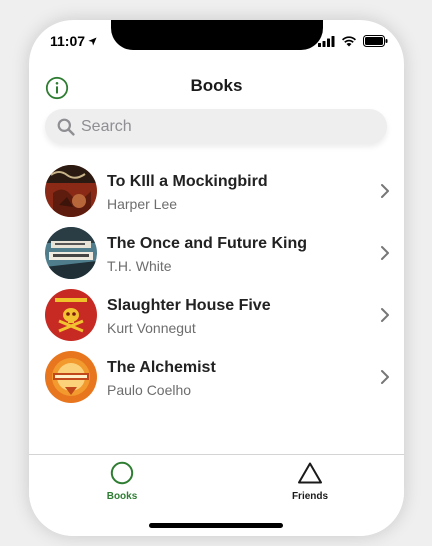 Image resolution: width=432 pixels, height=546 pixels. I want to click on book-row-mockingbird: To KIll a Mockingbird Harper Lee, so click(216, 191).